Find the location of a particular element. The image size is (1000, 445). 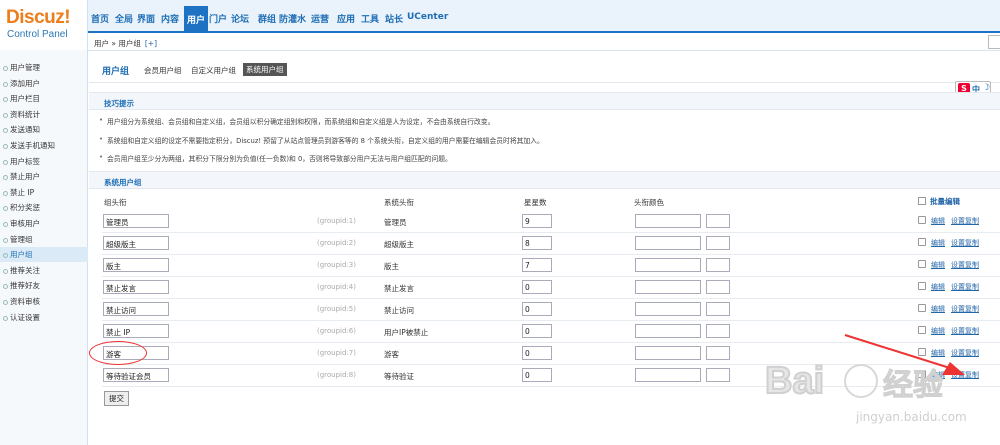

table-row: 禁止访问 (groupid:5) 禁止访问 0 编辑 设置复制 is located at coordinates (551, 310).